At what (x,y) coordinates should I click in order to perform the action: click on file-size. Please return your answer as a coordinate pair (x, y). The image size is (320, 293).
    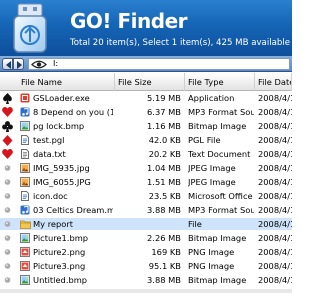
    Looking at the image, I should click on (148, 224).